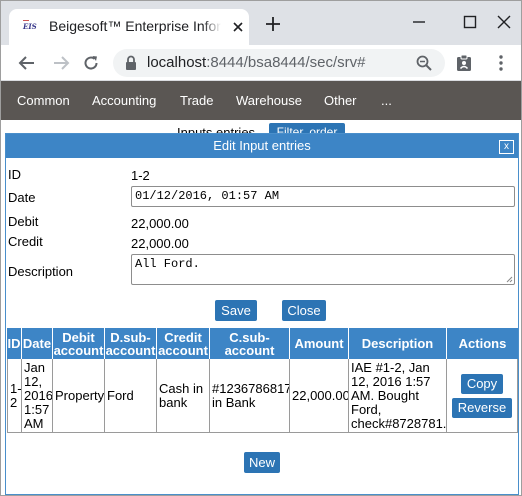  I want to click on forward-arrow-icon, so click(61, 63).